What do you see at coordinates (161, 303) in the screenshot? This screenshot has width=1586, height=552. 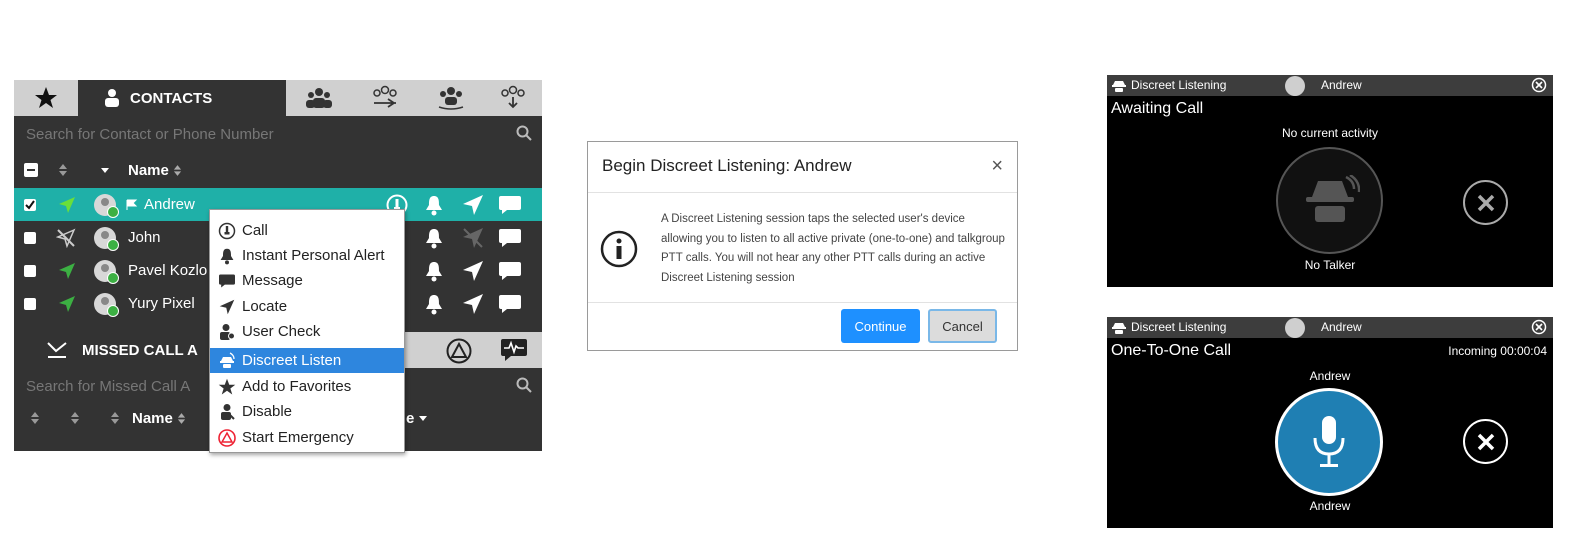 I see `contact-name: Yury Pixel` at bounding box center [161, 303].